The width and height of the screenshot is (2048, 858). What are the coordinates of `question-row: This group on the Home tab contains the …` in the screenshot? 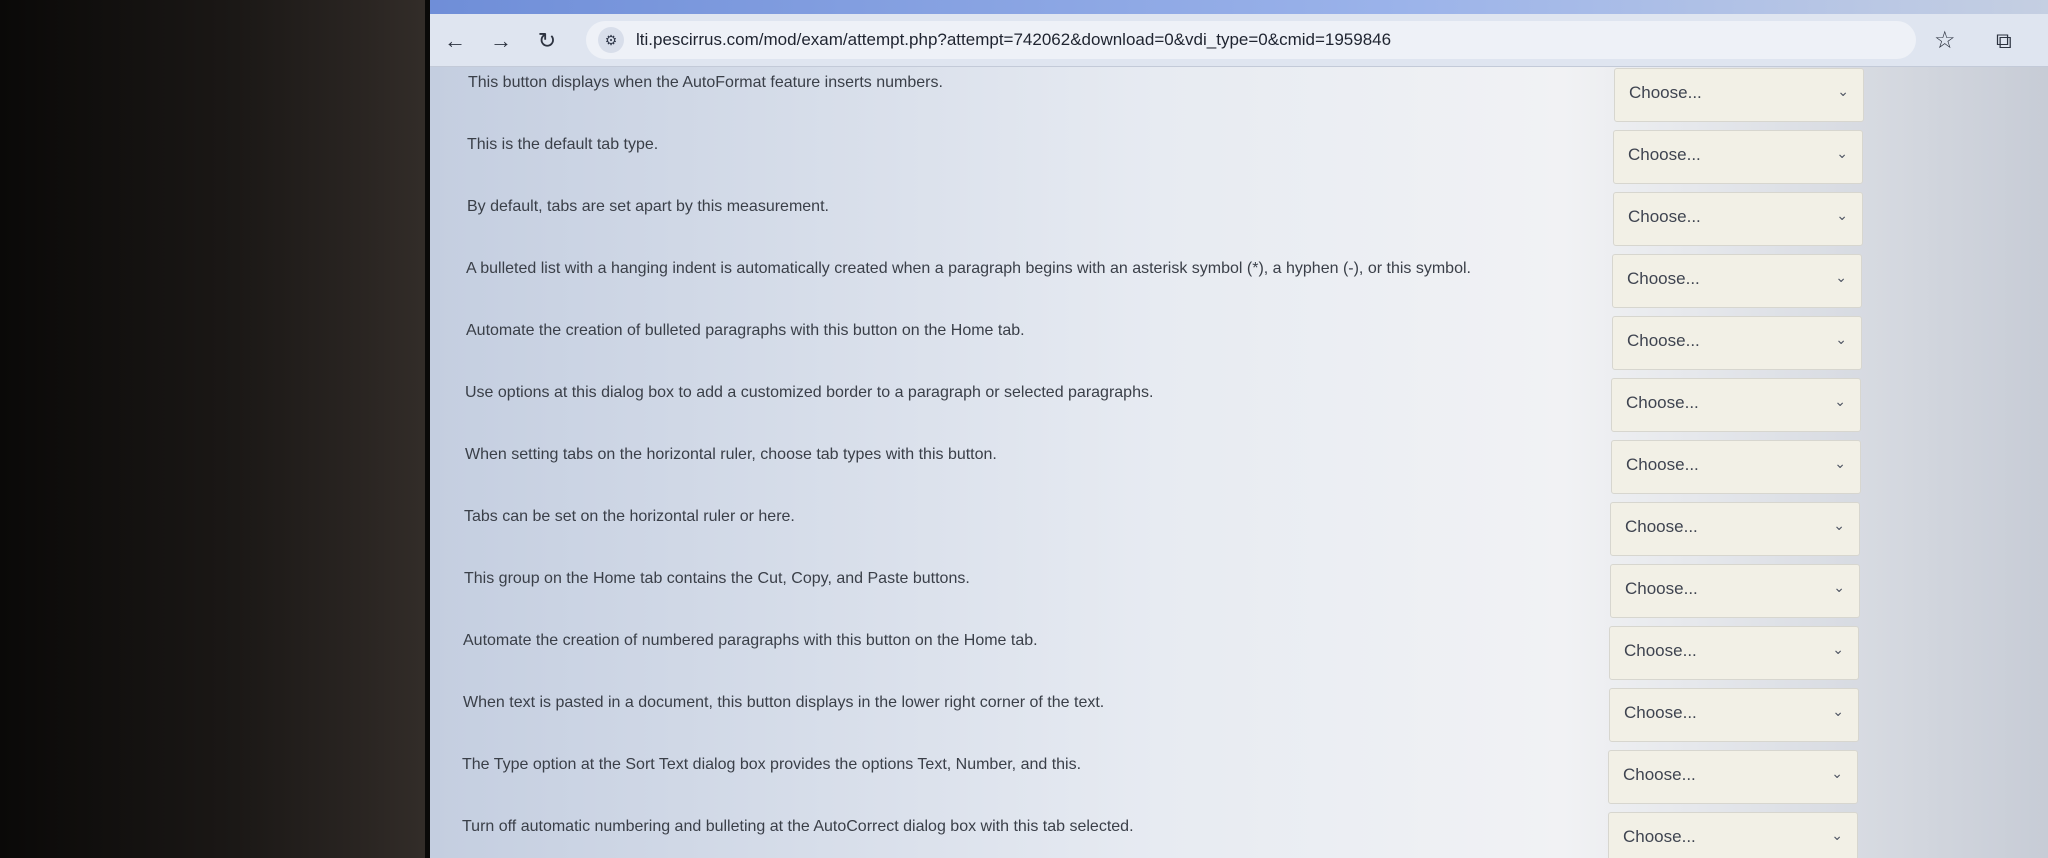 It's located at (1239, 595).